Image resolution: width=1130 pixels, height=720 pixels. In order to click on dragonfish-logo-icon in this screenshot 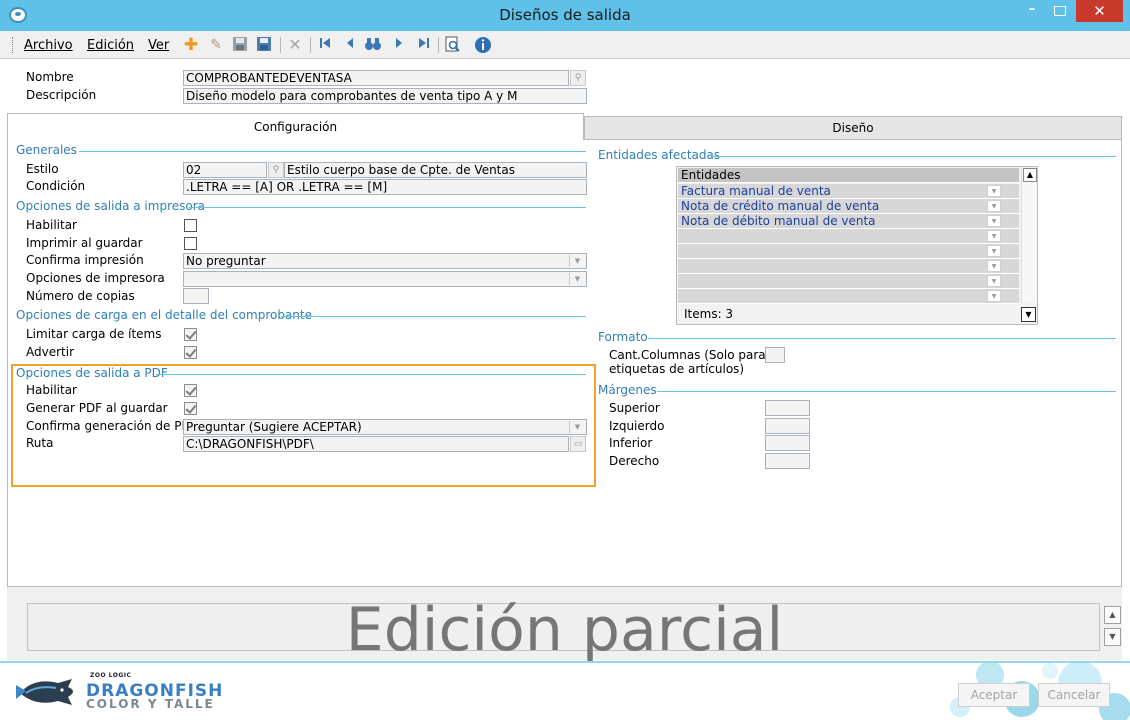, I will do `click(44, 692)`.